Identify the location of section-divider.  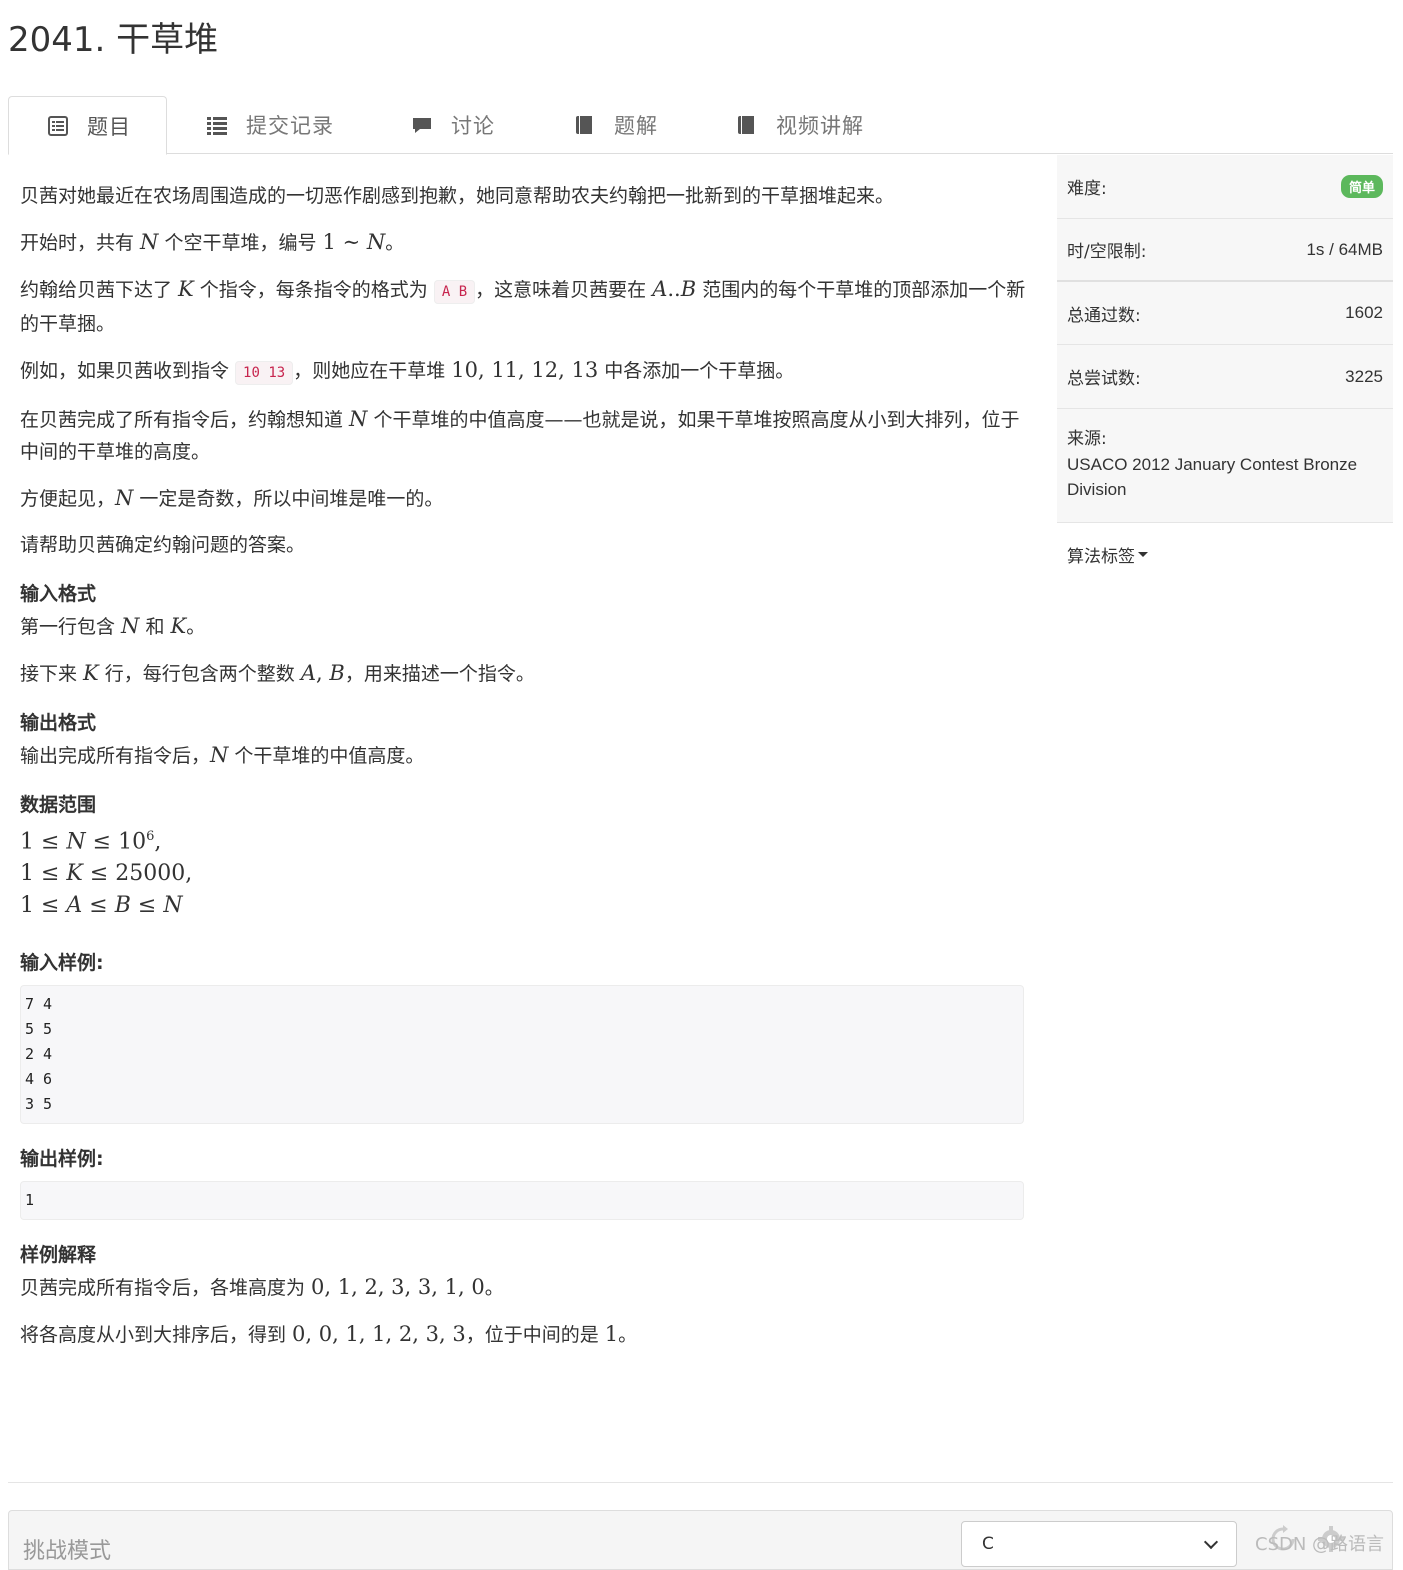
(700, 1482).